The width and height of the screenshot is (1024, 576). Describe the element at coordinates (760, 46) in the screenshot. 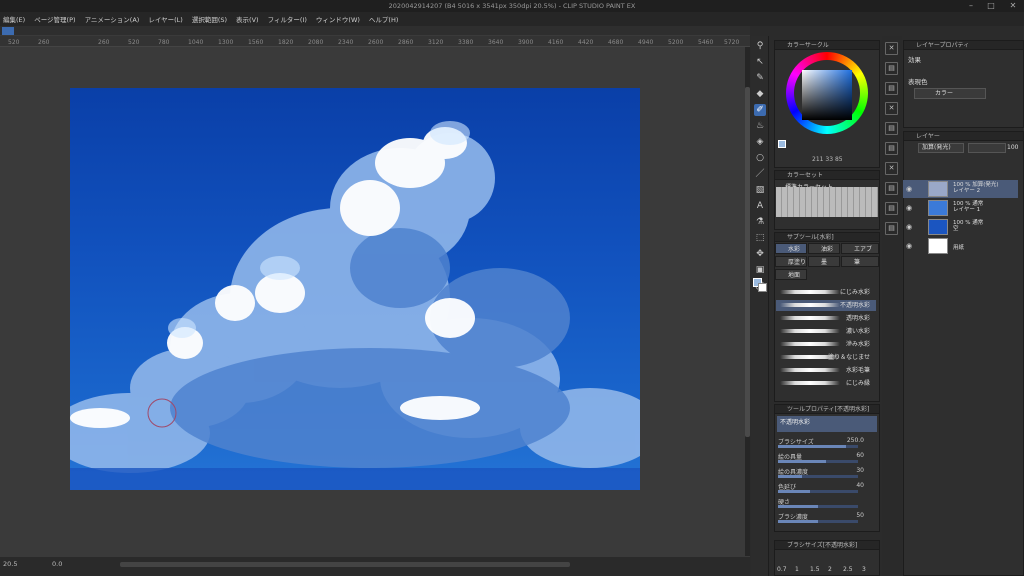

I see `zoom-tool-icon: ⚲` at that location.